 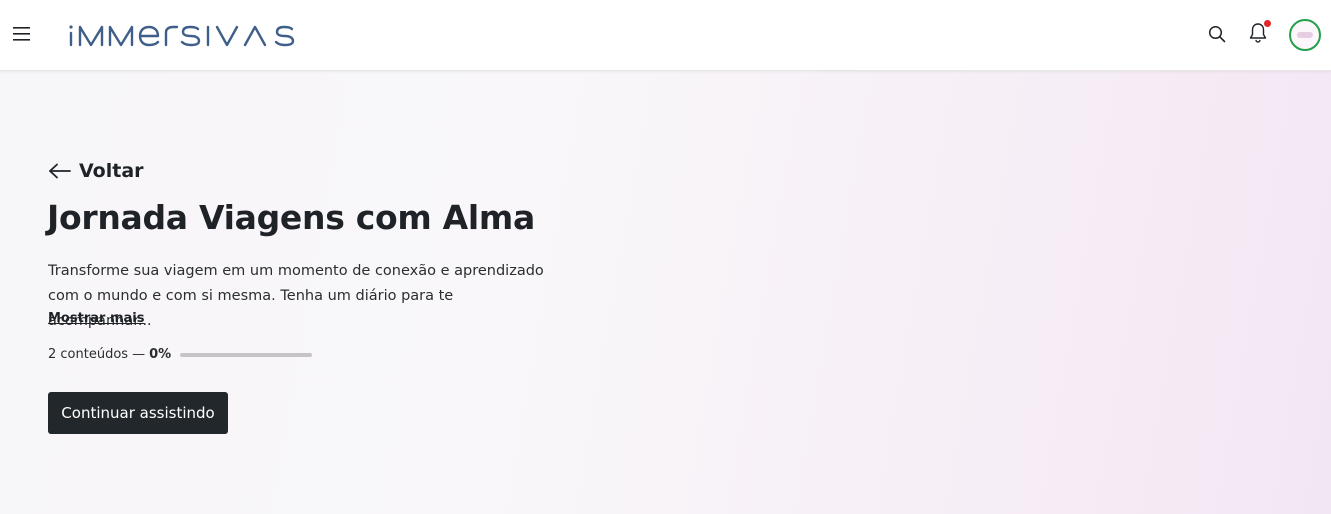 I want to click on page-title: Jornada Viagens com Alma, so click(x=291, y=217).